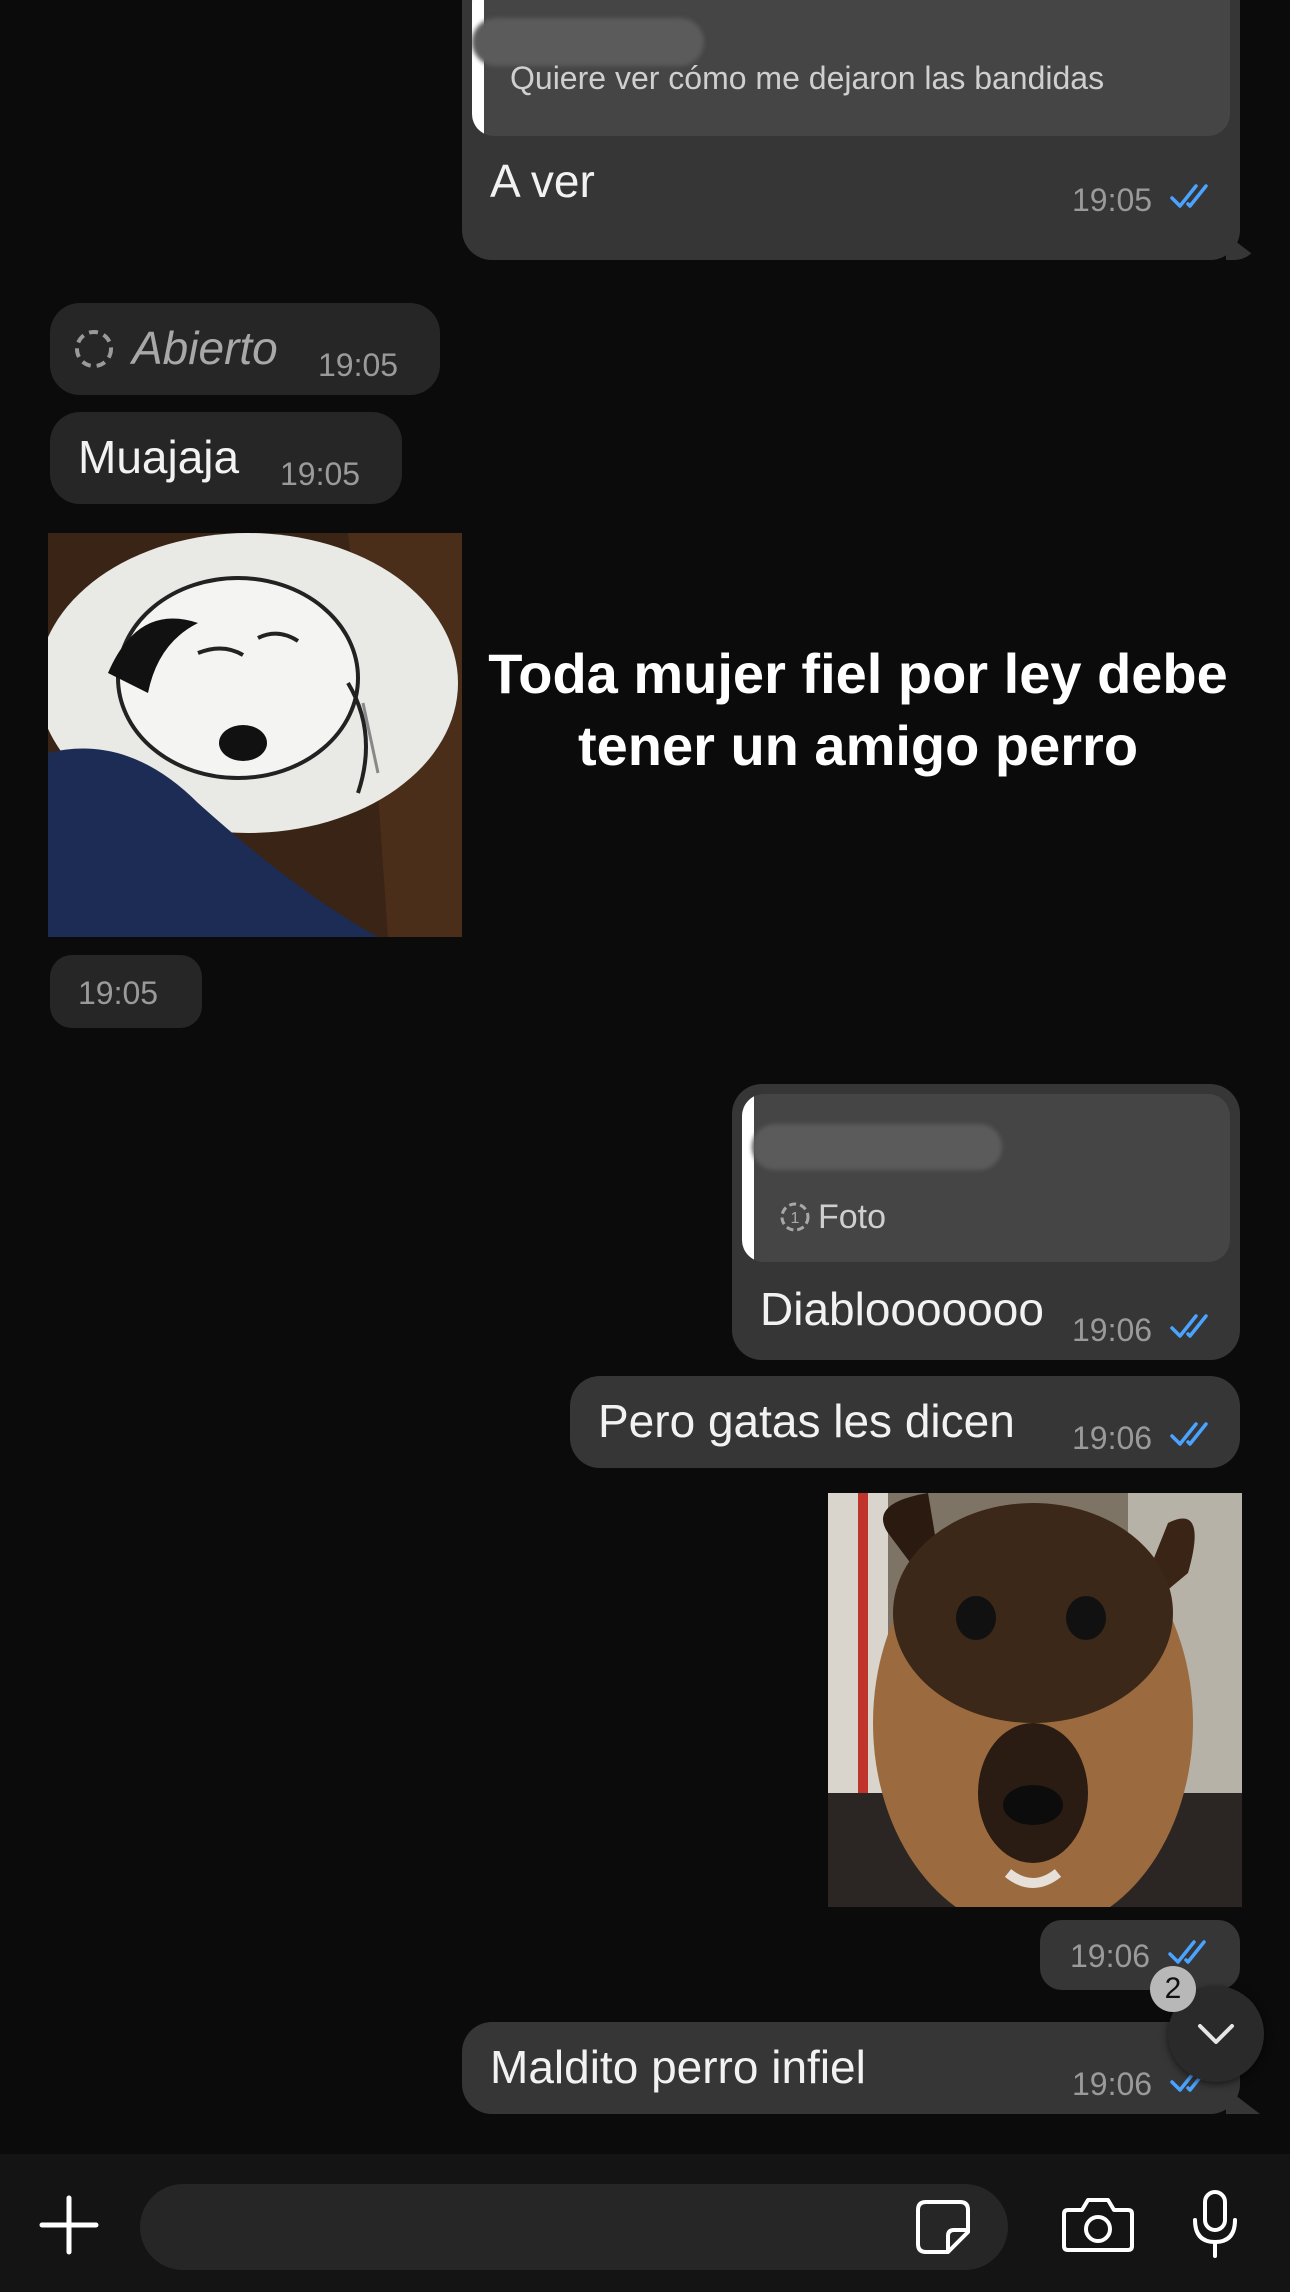  I want to click on sticker-icon, so click(943, 2229).